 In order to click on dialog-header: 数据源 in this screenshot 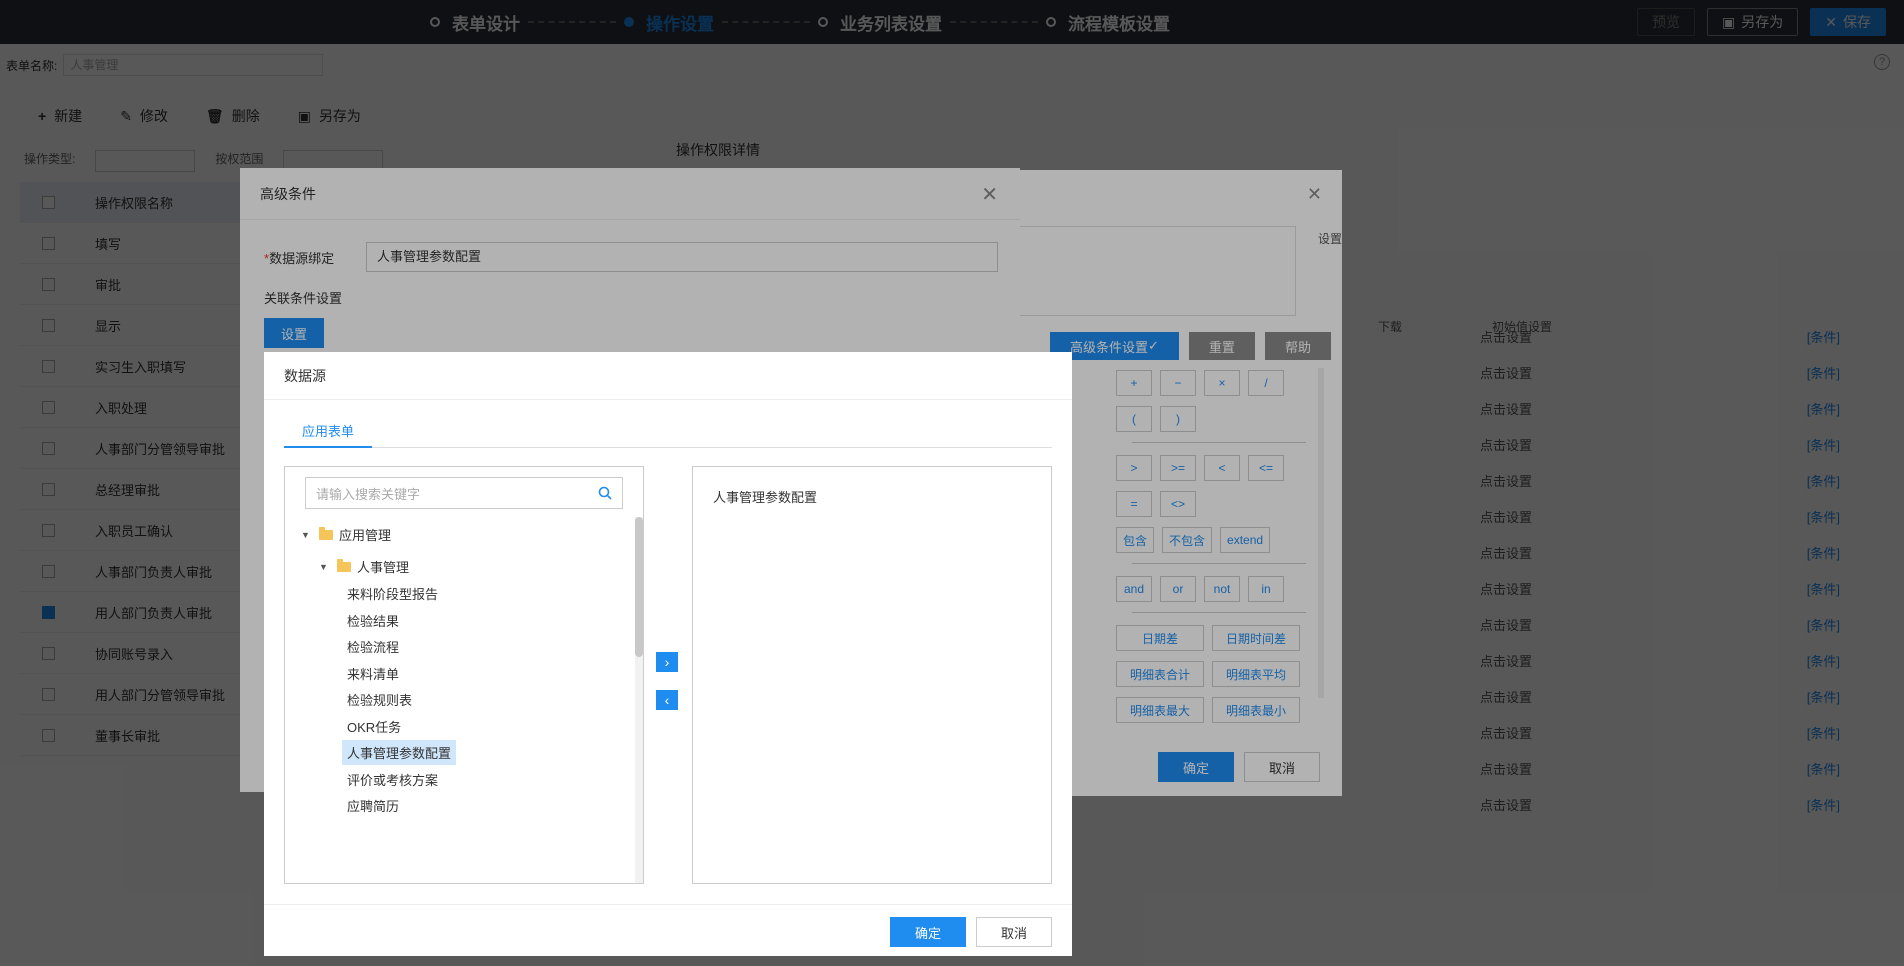, I will do `click(668, 376)`.